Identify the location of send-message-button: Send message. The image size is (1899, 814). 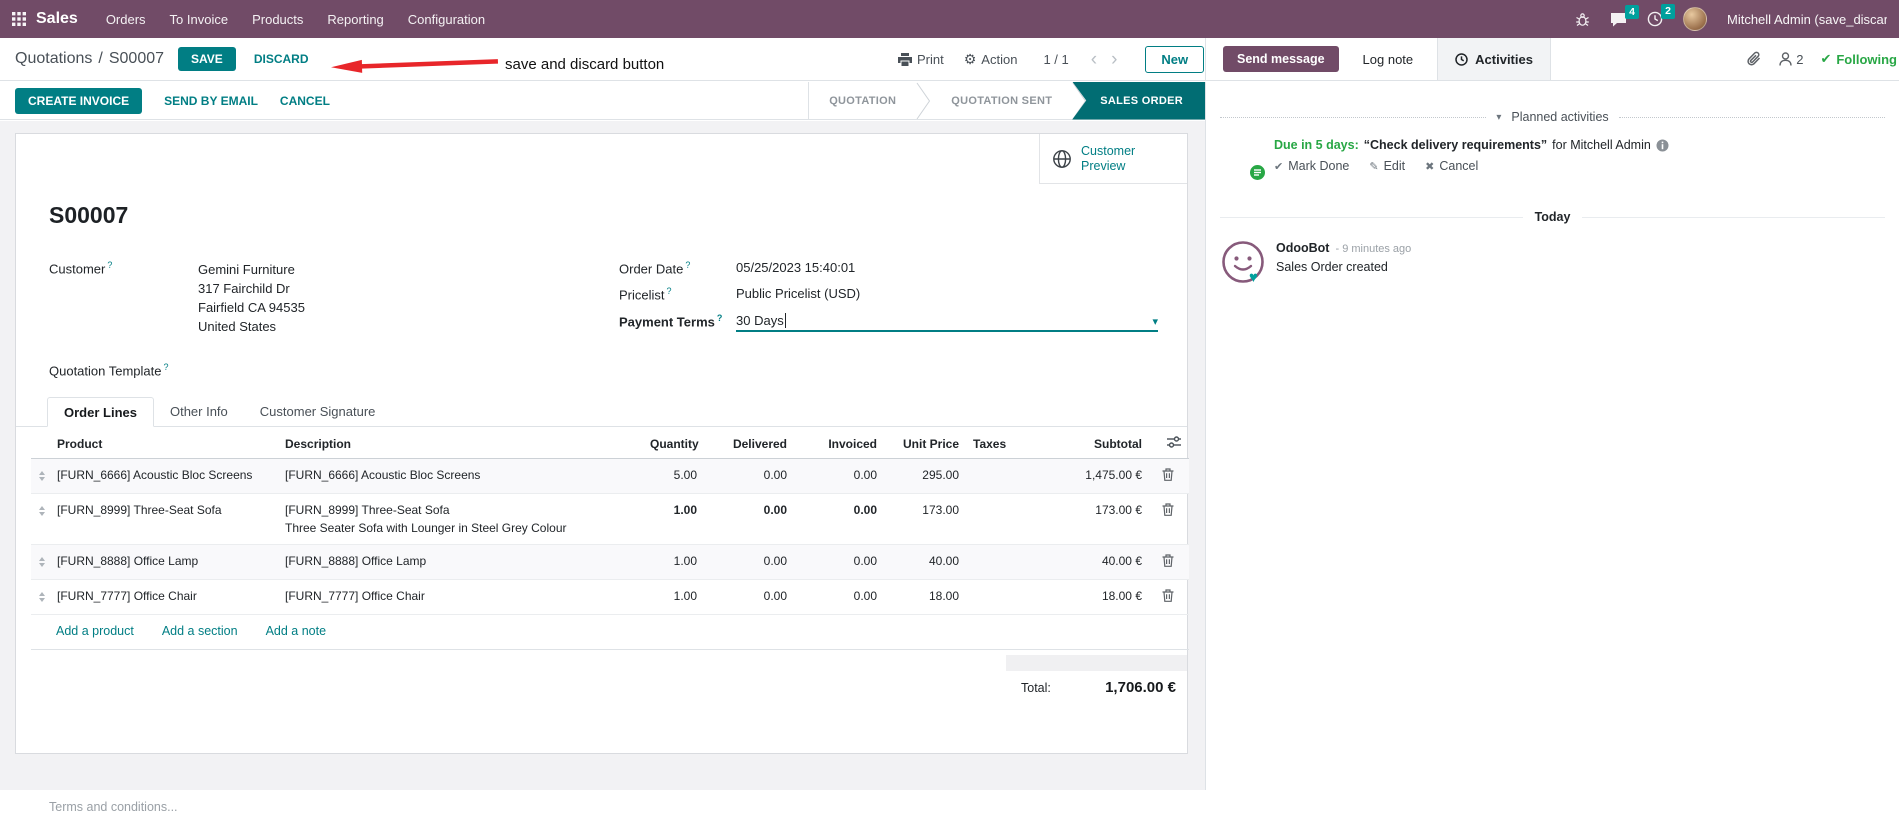
(1281, 59).